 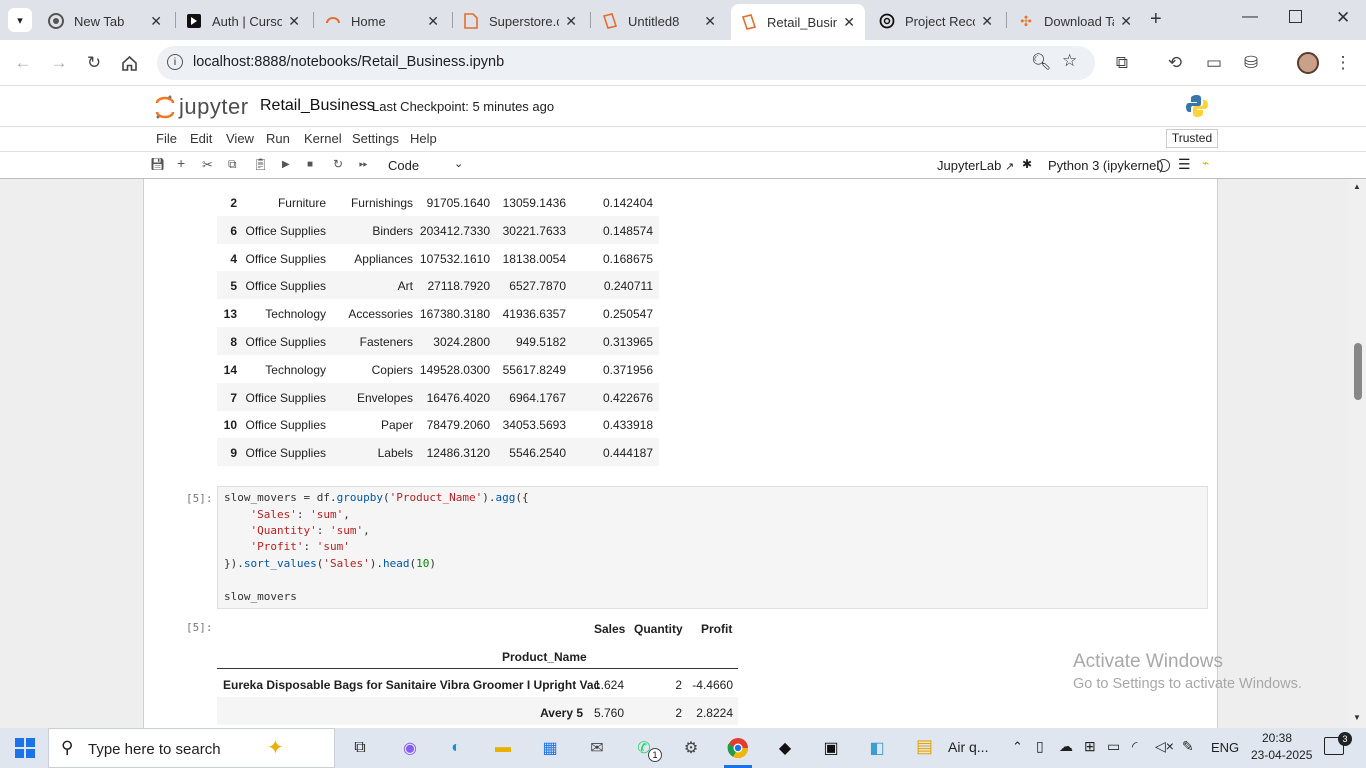 I want to click on site-info-icon: i, so click(x=175, y=62).